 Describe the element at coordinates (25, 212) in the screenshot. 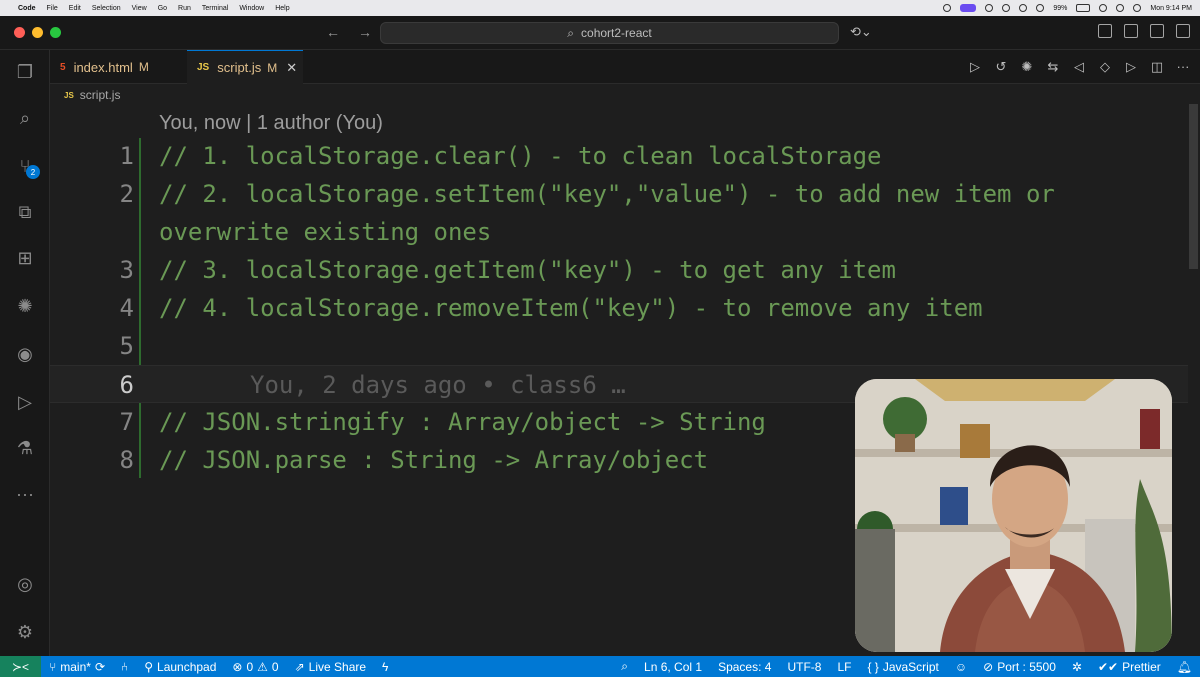

I see `remote-explorer-icon: ⧉` at that location.